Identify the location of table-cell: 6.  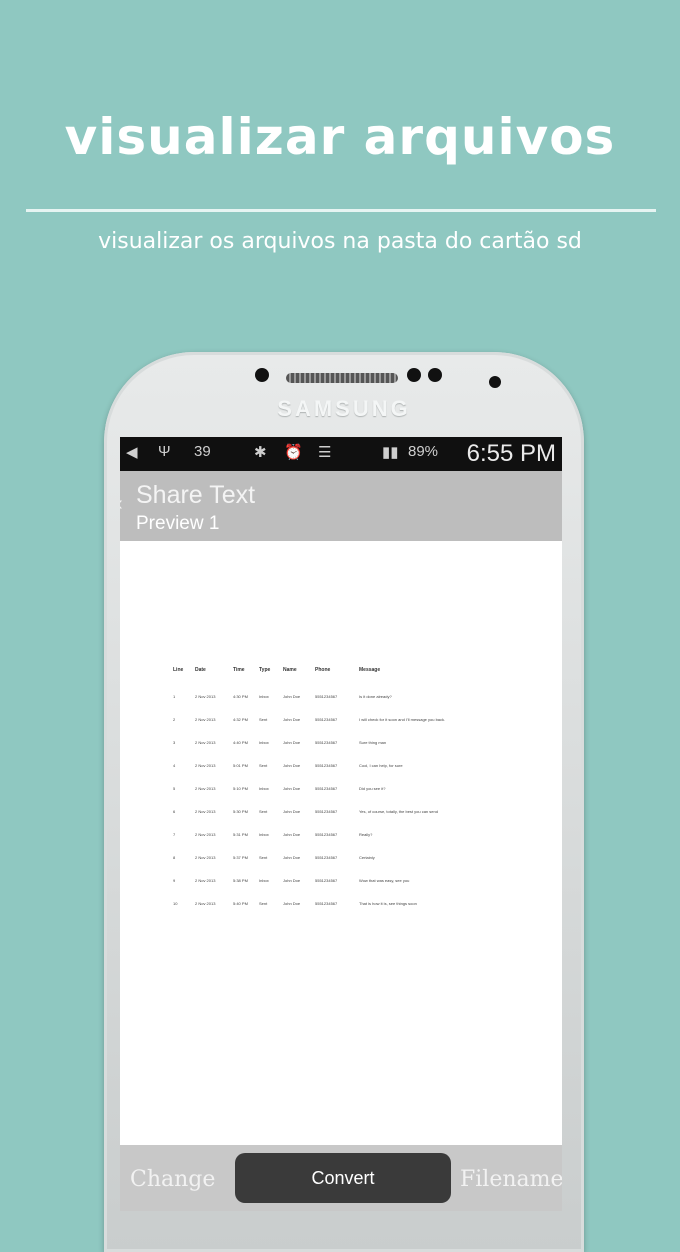
(174, 811).